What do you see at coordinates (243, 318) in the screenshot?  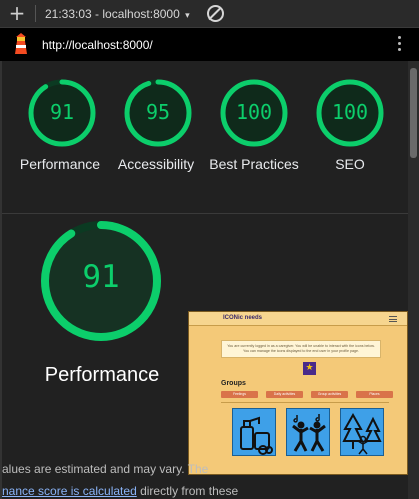 I see `preview-brand: ICONic needs` at bounding box center [243, 318].